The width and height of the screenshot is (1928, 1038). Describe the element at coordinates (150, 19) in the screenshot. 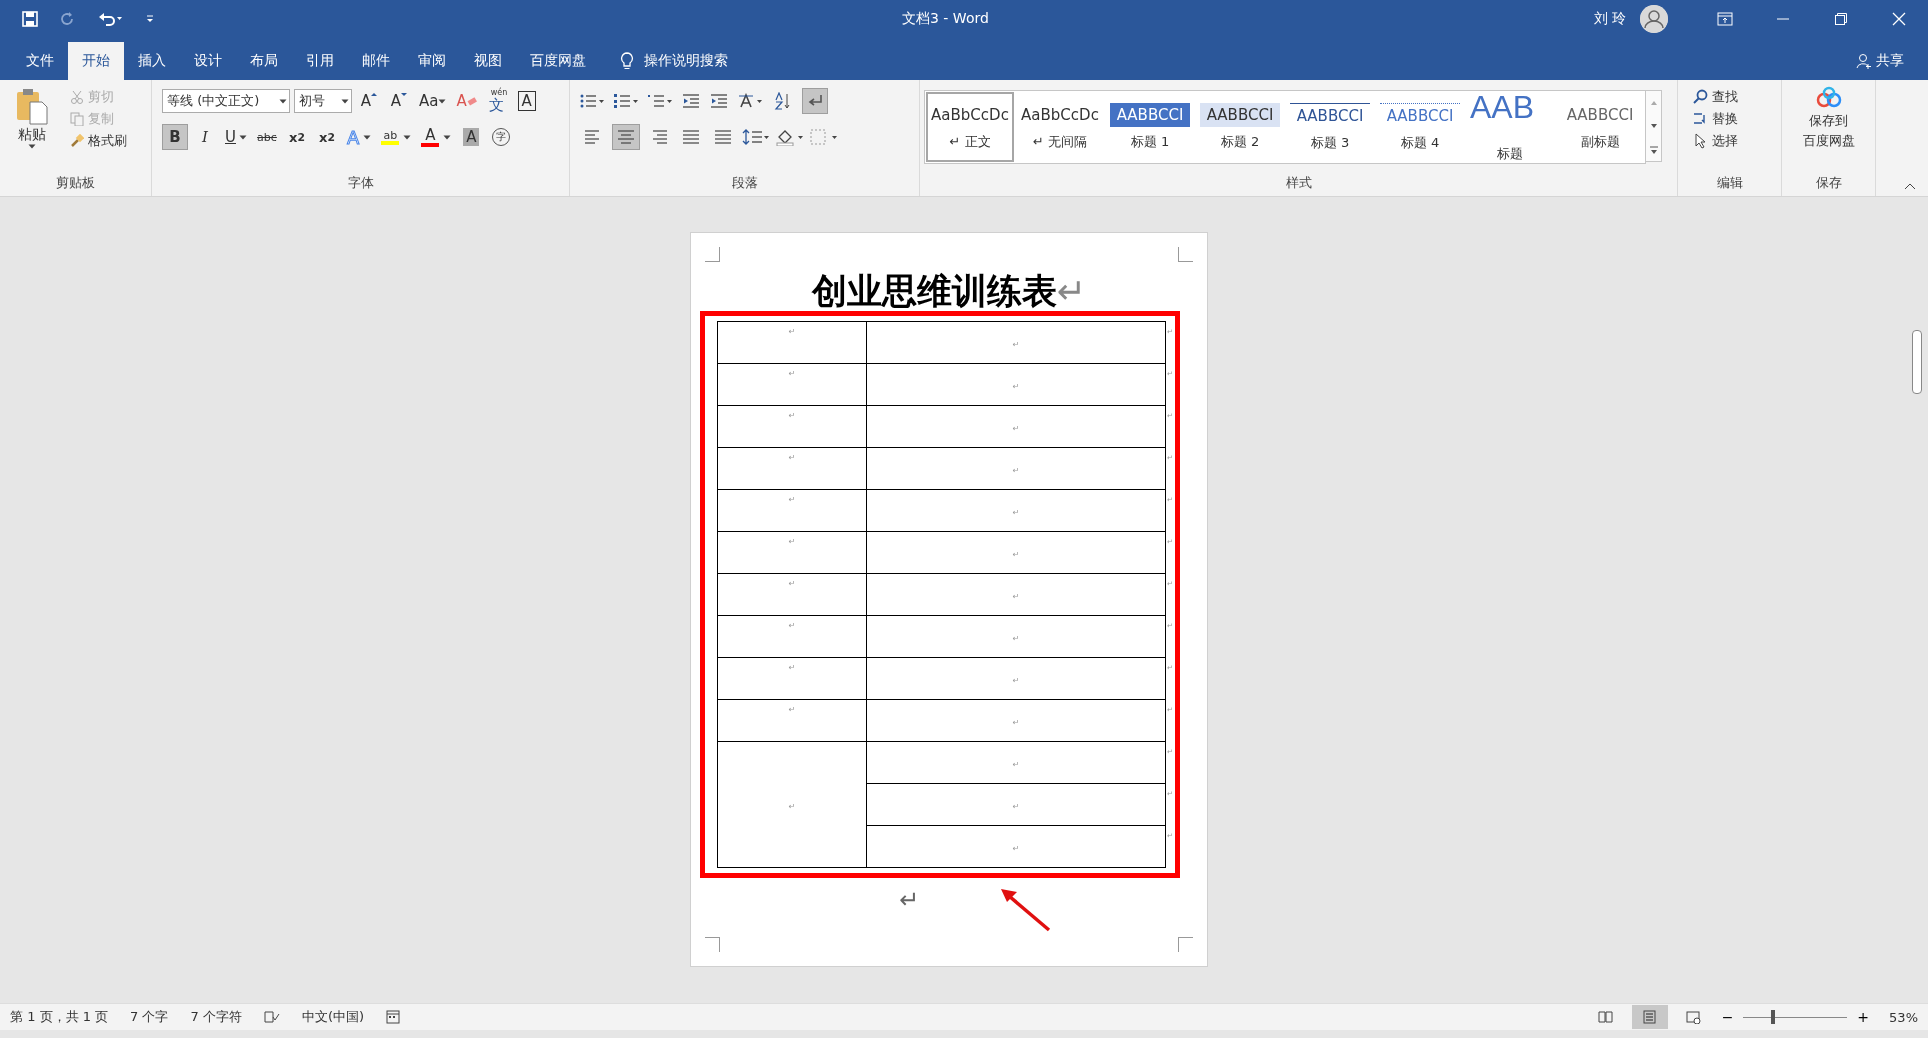

I see `customize-icon` at that location.